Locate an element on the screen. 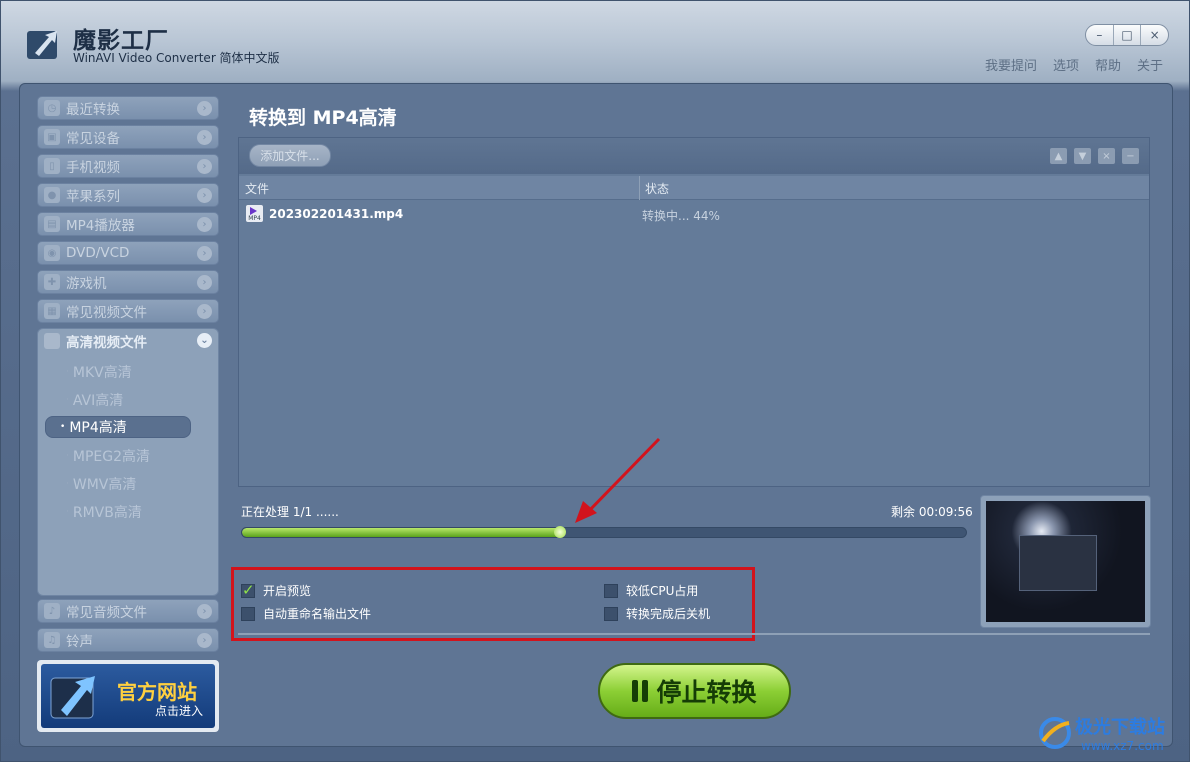 This screenshot has height=762, width=1190. close-button: × is located at coordinates (1154, 35).